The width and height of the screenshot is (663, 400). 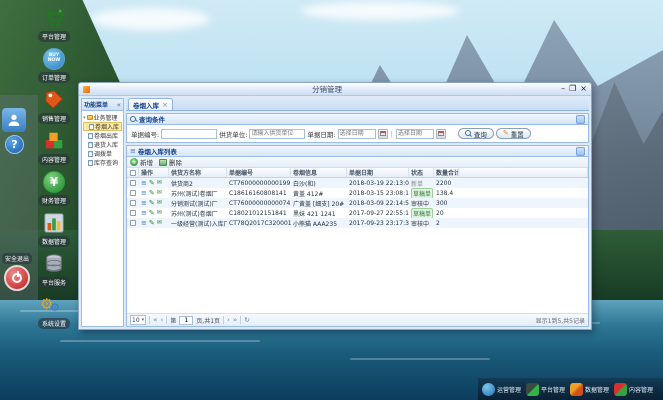 I want to click on nav-panel: 功能菜单 « ▾ 业务管理 卷烟入库 卷烟出库 退货入库 调拨单 库存查询, so click(x=102, y=212).